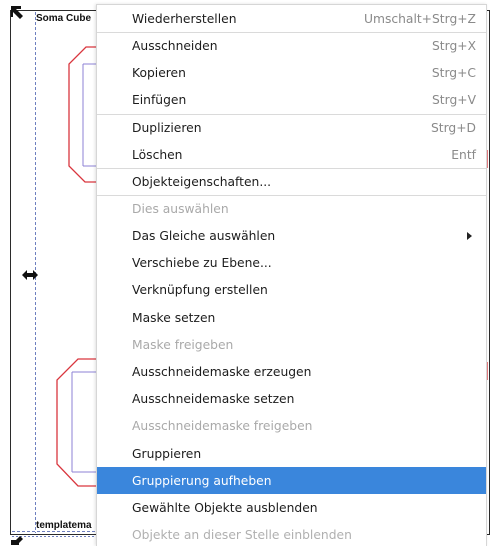 The width and height of the screenshot is (492, 546). What do you see at coordinates (291, 154) in the screenshot?
I see `menu-item-delete: Löschen Entf` at bounding box center [291, 154].